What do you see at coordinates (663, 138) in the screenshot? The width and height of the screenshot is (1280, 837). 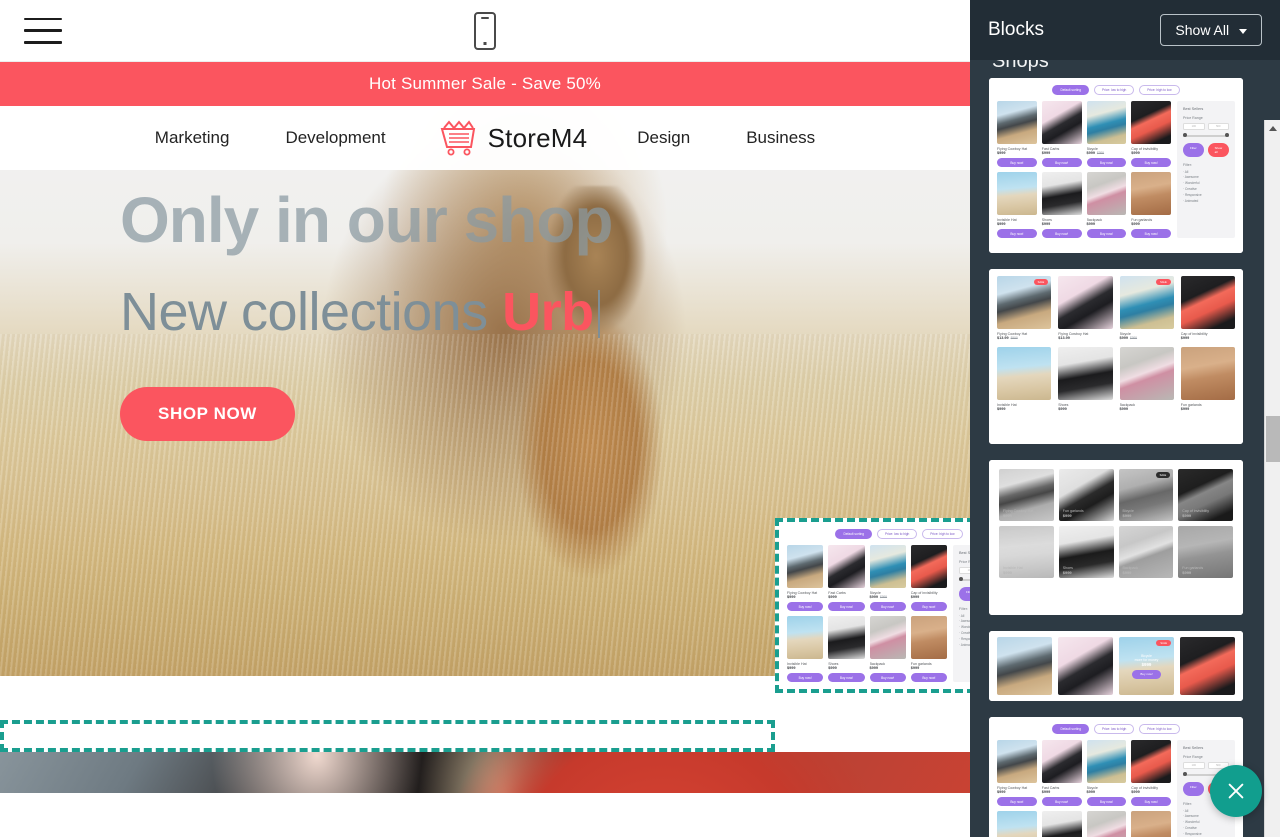 I see `nav-link-design: Design` at bounding box center [663, 138].